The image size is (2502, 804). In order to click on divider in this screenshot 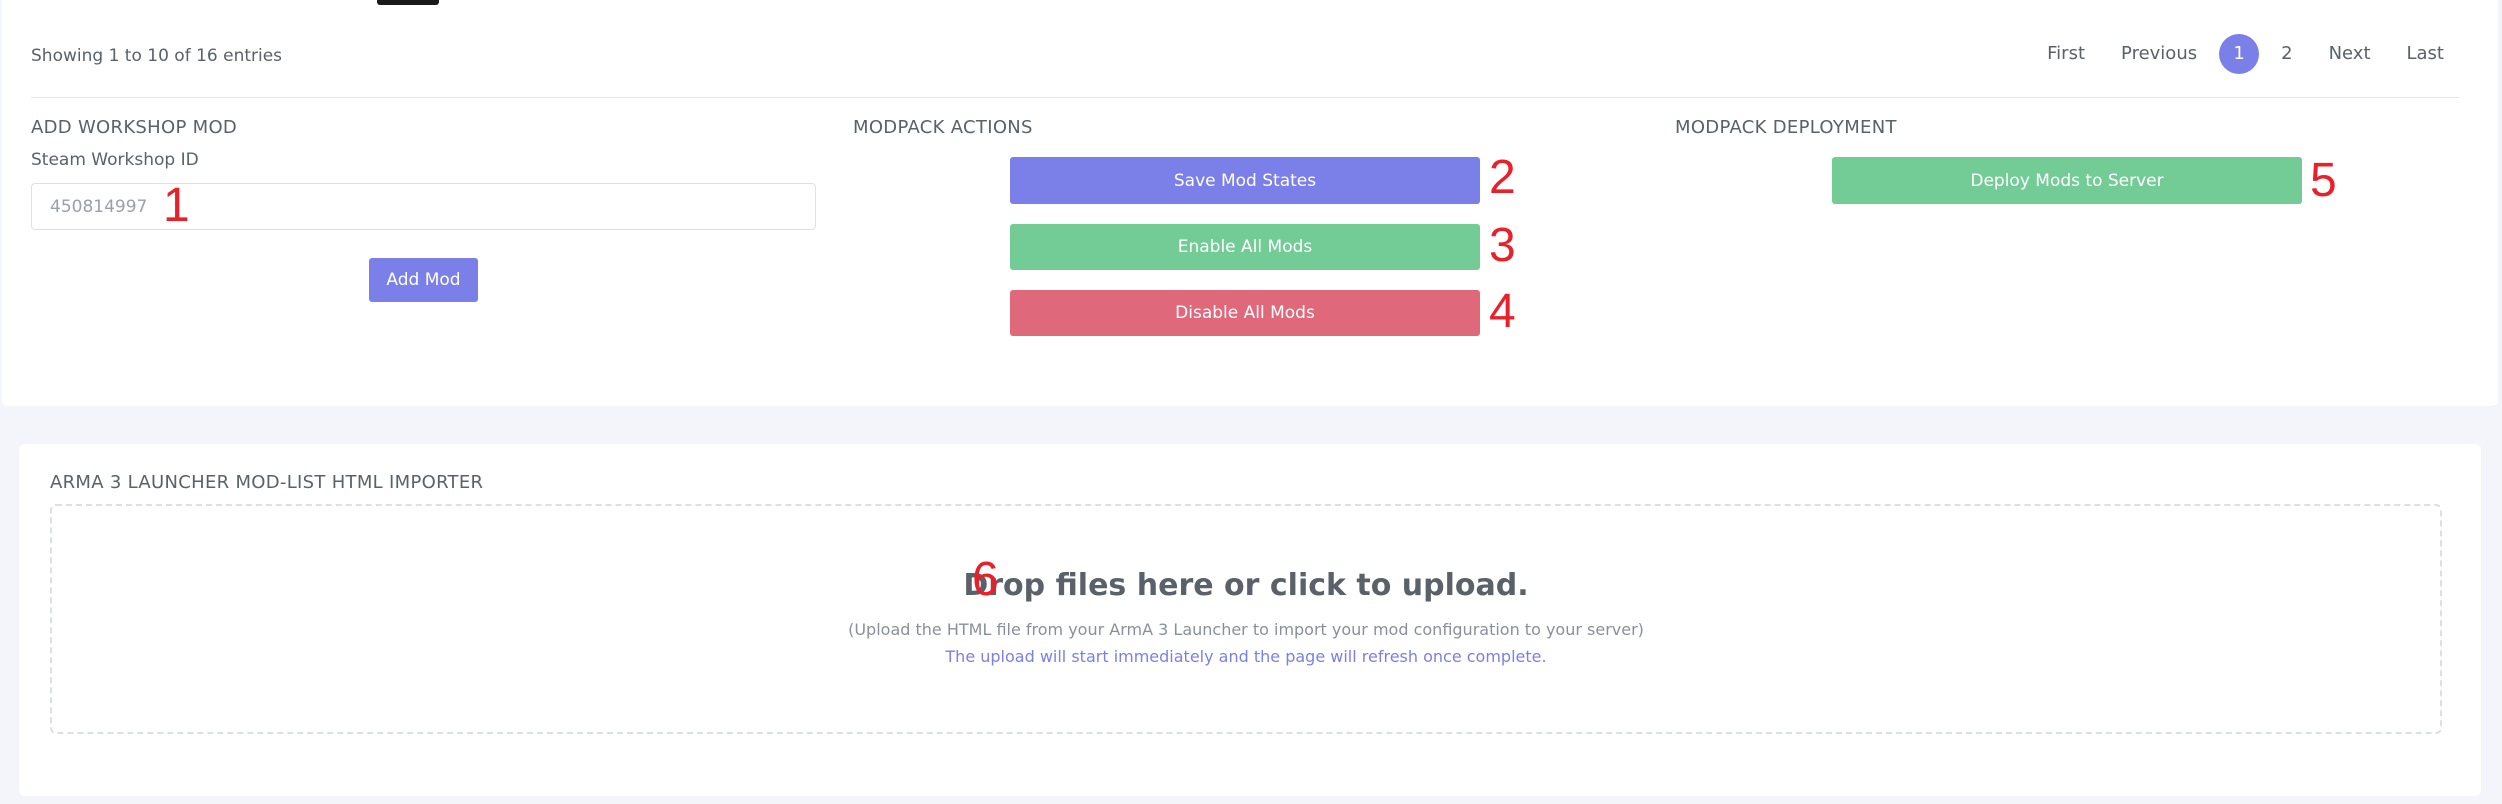, I will do `click(1245, 97)`.